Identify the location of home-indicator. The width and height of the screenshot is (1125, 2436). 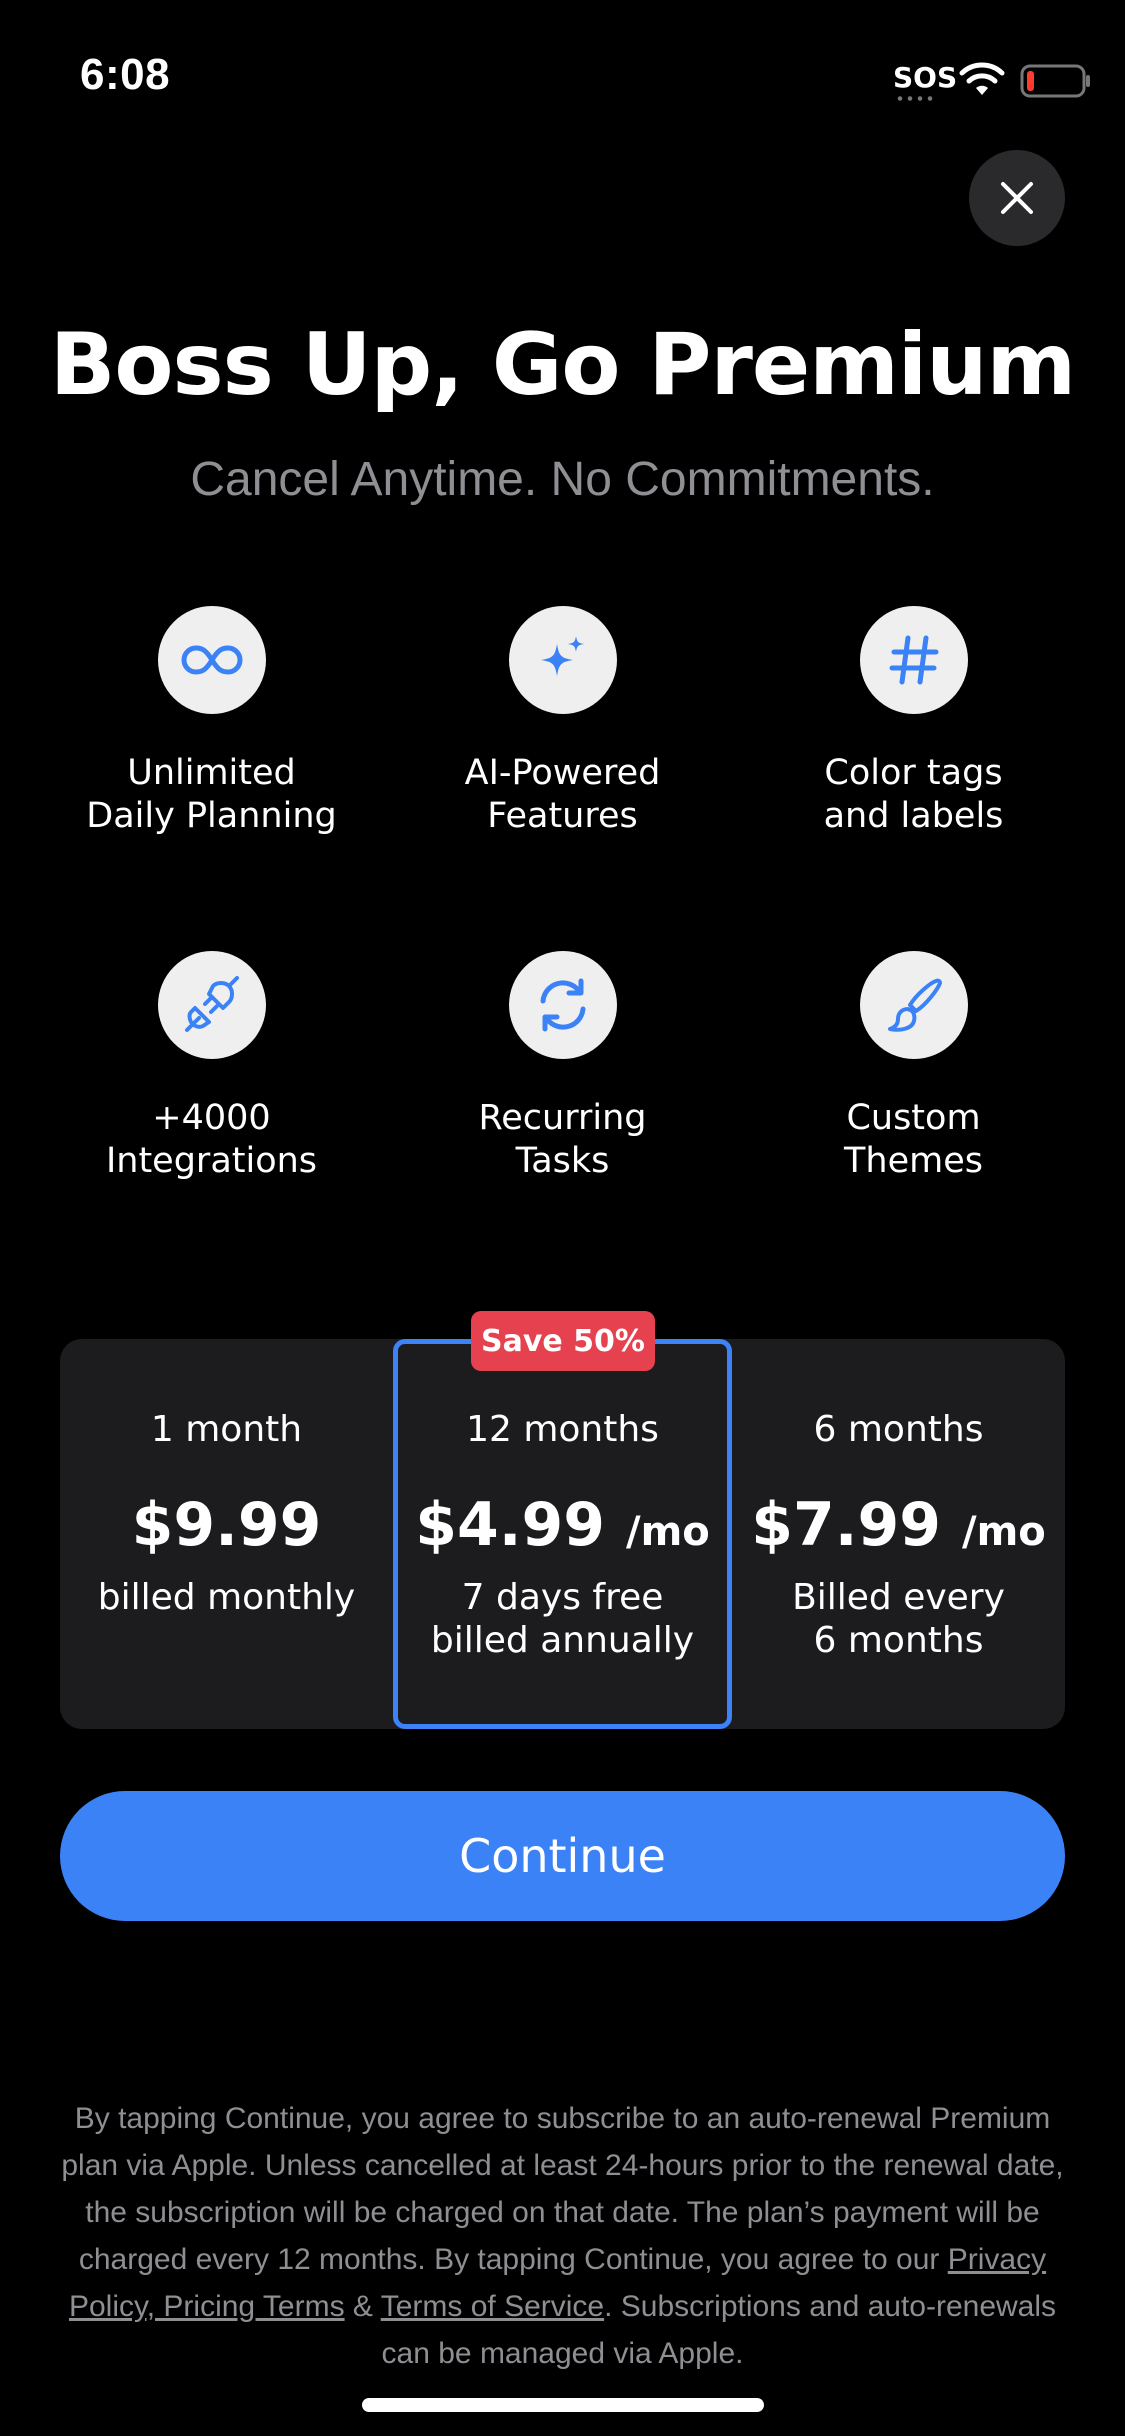
(563, 2405).